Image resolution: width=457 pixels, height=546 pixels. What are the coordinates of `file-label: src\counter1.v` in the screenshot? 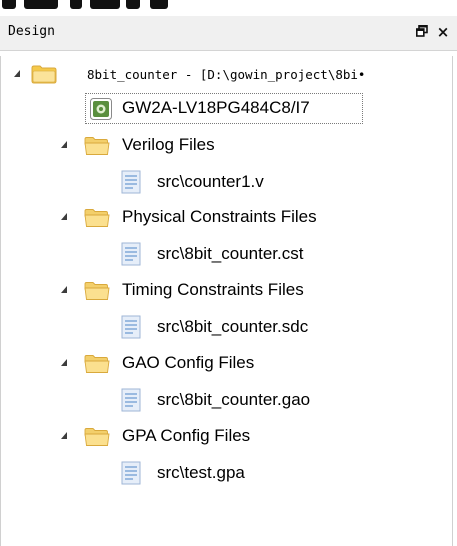 It's located at (210, 181).